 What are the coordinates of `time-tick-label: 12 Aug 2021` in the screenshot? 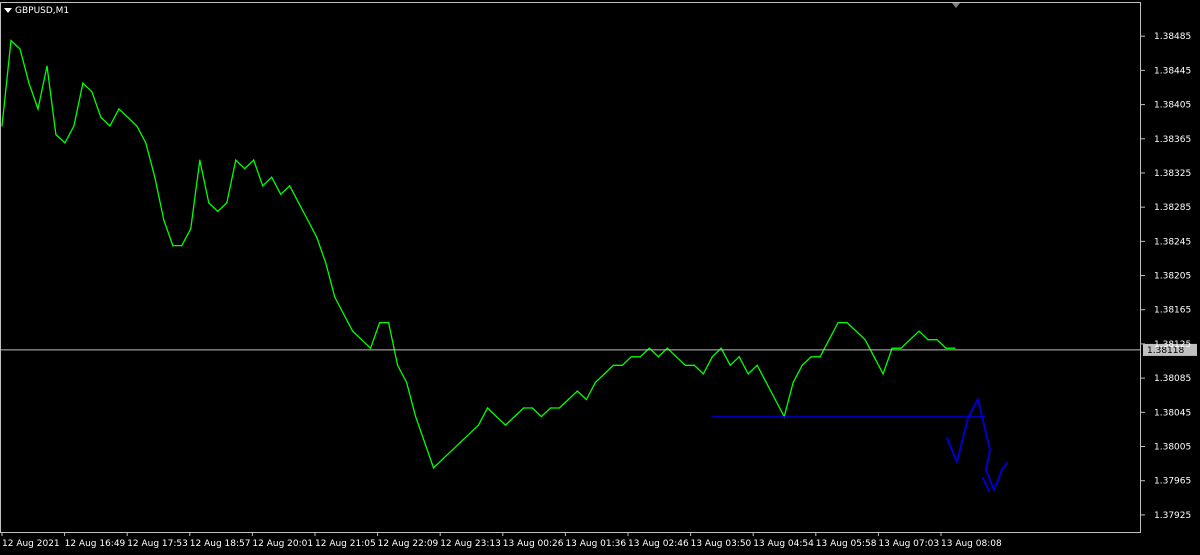 It's located at (31, 544).